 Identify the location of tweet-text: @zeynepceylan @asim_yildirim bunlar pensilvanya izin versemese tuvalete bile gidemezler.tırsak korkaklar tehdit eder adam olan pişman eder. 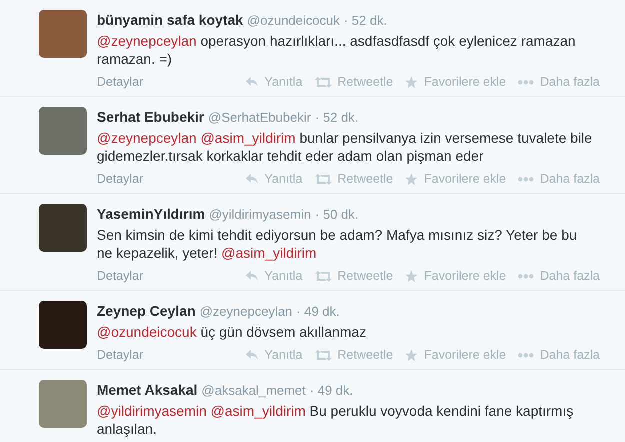
(345, 147).